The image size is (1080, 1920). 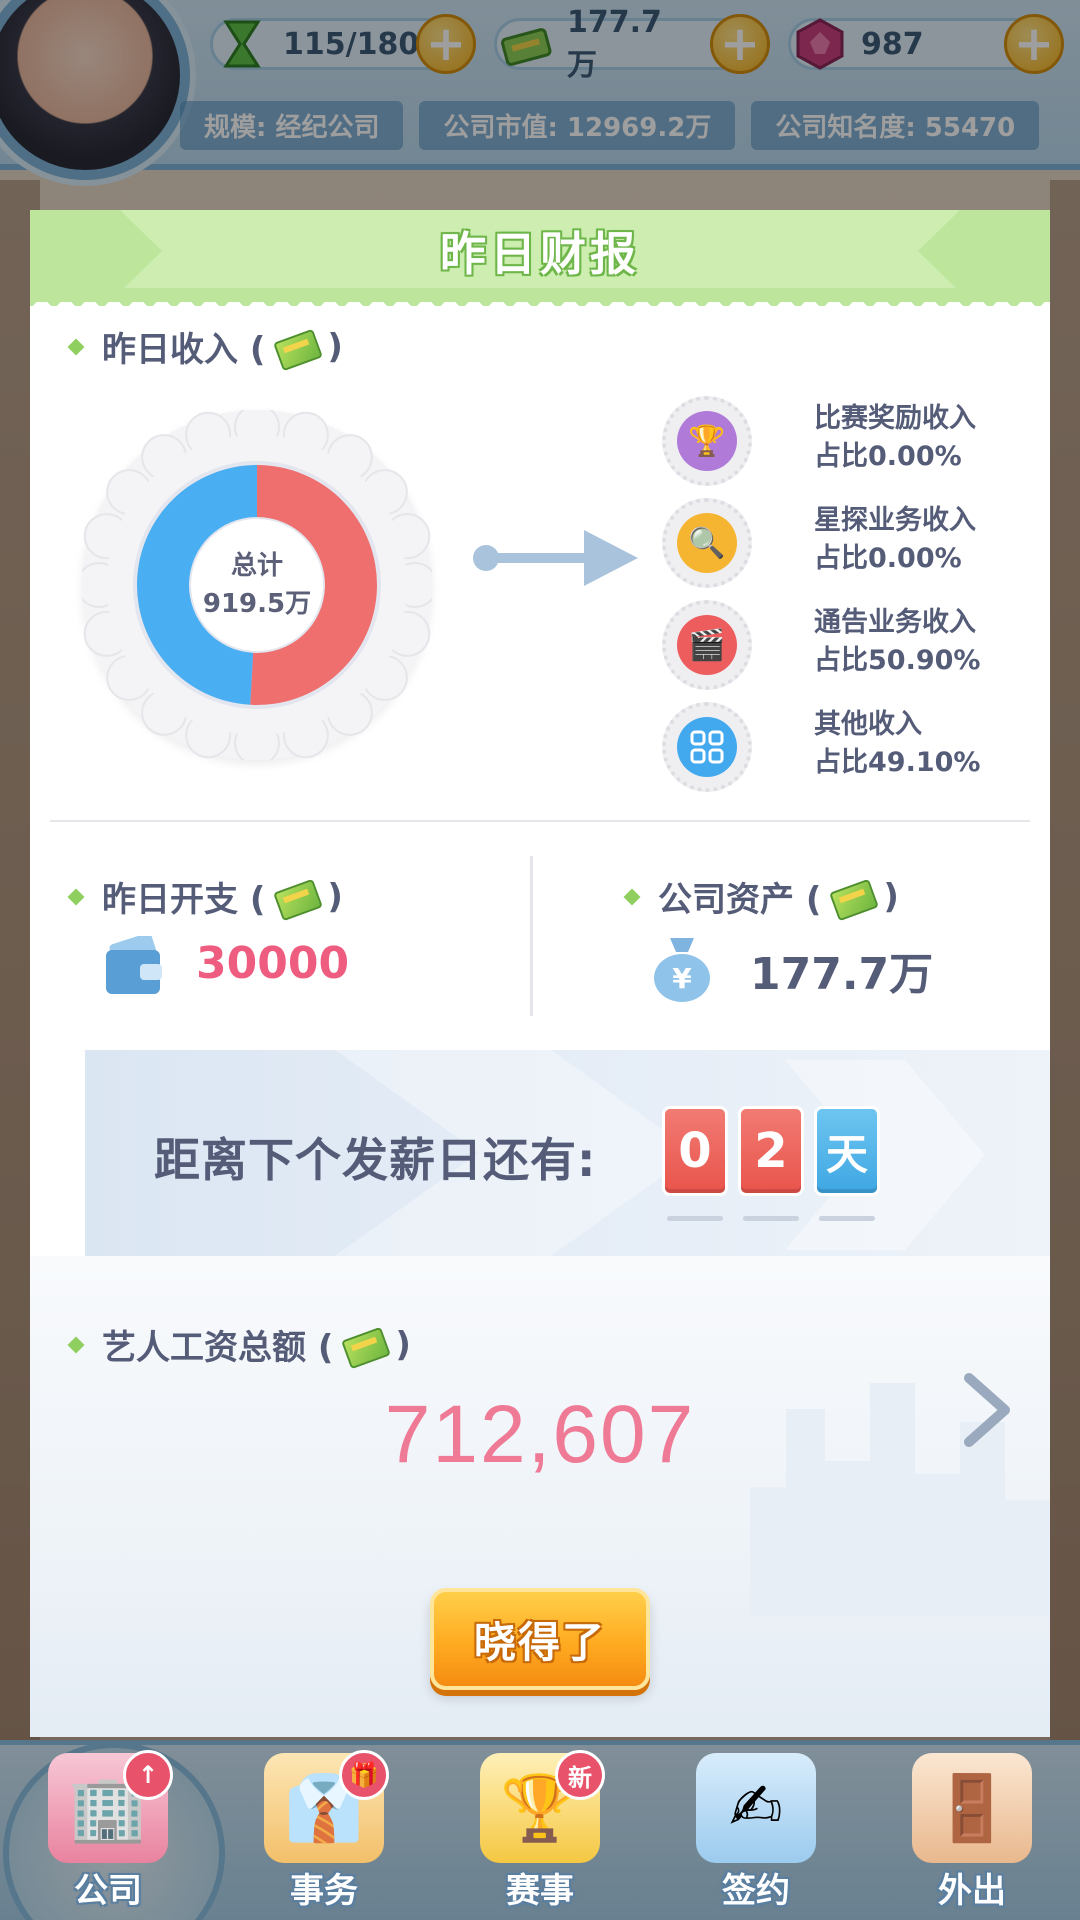 I want to click on legend-other: 其他收入 占比49.10%, so click(x=852, y=747).